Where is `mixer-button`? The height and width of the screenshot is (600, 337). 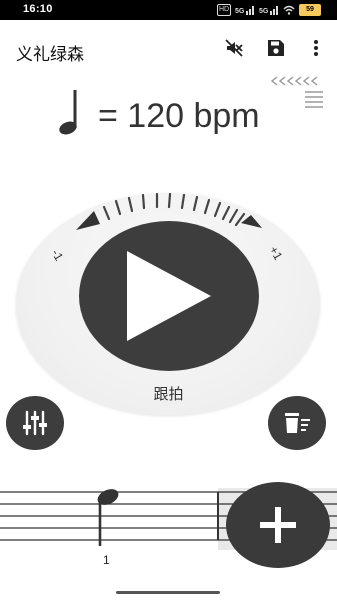 mixer-button is located at coordinates (35, 423).